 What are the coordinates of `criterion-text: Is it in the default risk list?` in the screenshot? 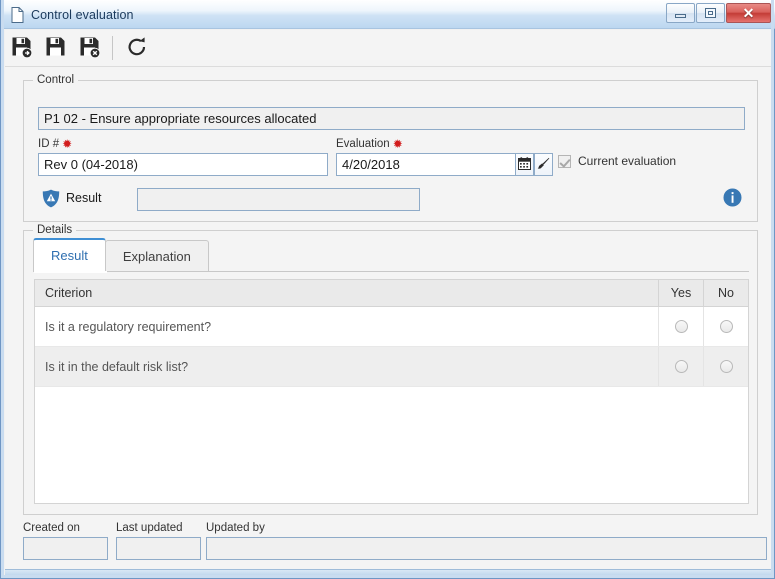 It's located at (117, 366).